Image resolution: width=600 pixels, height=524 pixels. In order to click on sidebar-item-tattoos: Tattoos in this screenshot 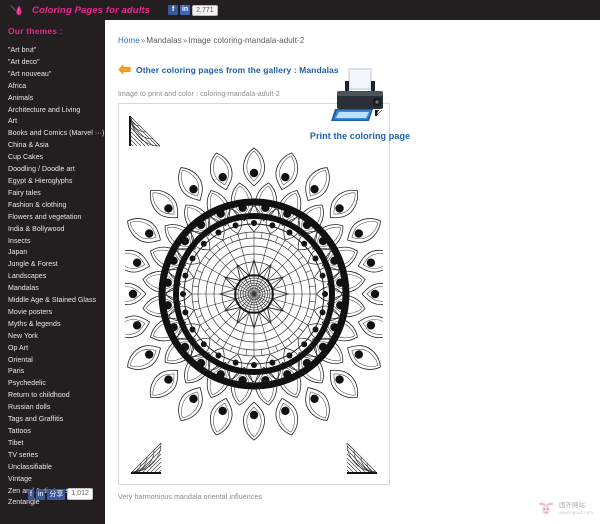, I will do `click(56, 432)`.